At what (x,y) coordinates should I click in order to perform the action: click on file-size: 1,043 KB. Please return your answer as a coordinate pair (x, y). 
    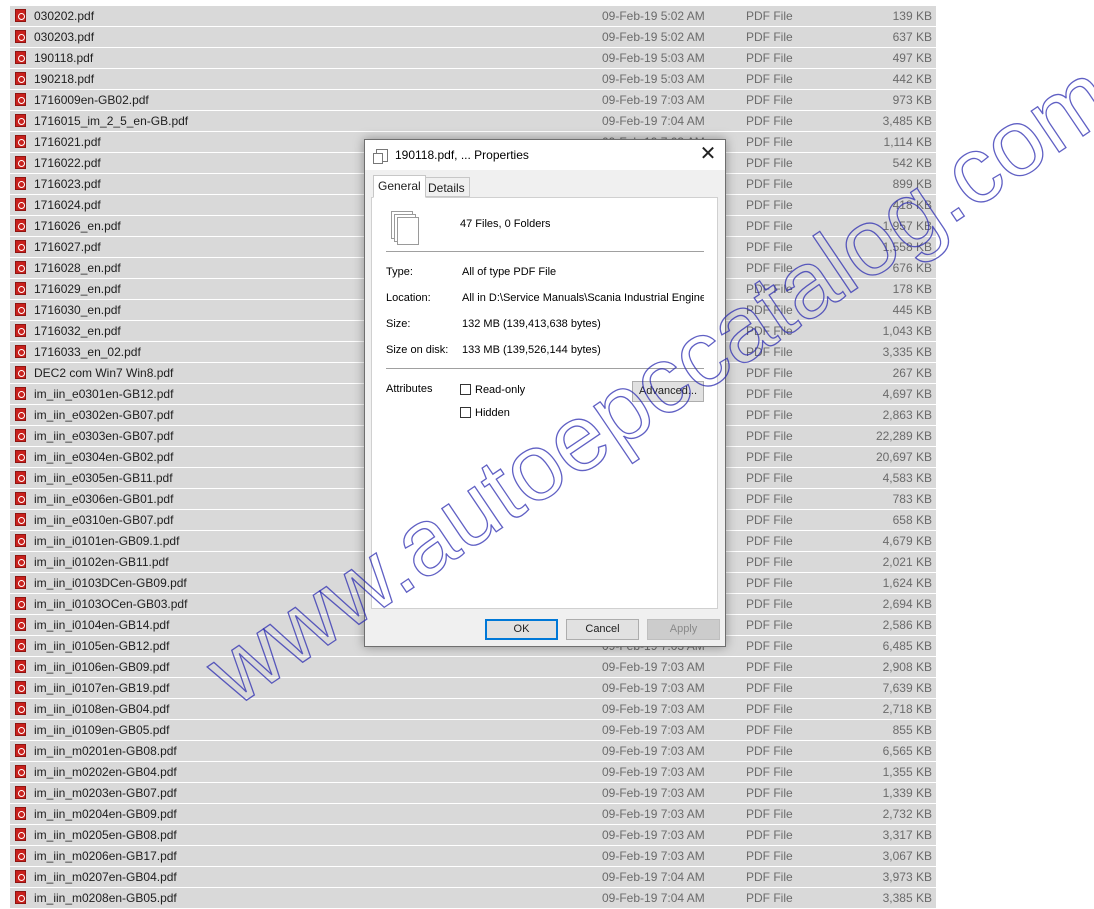
    Looking at the image, I should click on (907, 331).